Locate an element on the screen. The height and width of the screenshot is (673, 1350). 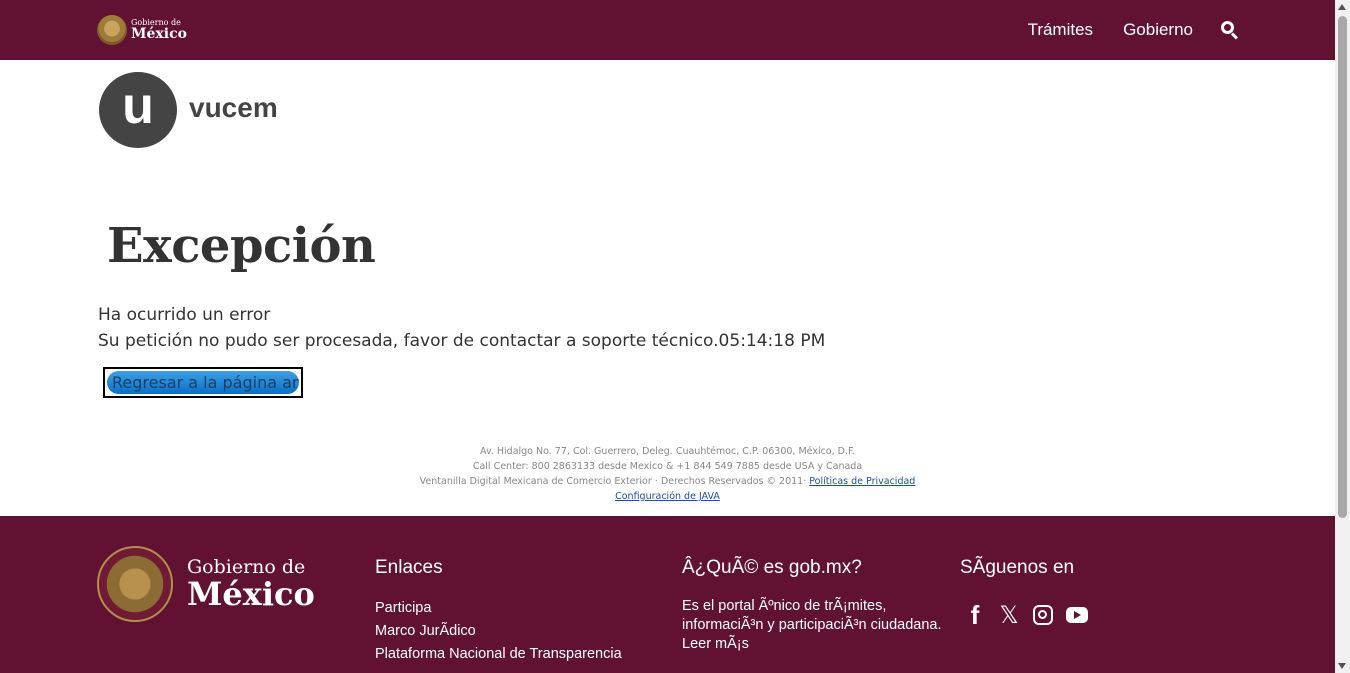
footer-brand-line2: México is located at coordinates (251, 594).